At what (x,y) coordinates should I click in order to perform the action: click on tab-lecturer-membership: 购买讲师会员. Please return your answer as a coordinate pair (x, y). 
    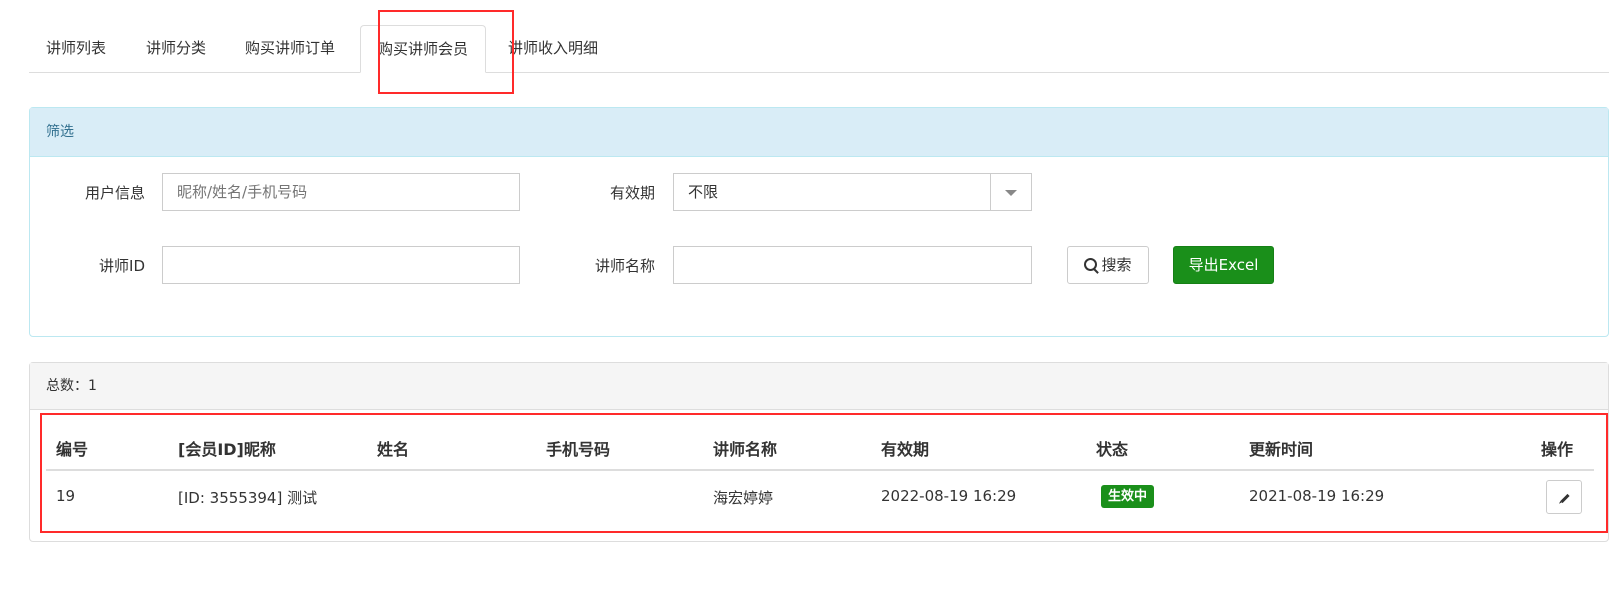
    Looking at the image, I should click on (423, 49).